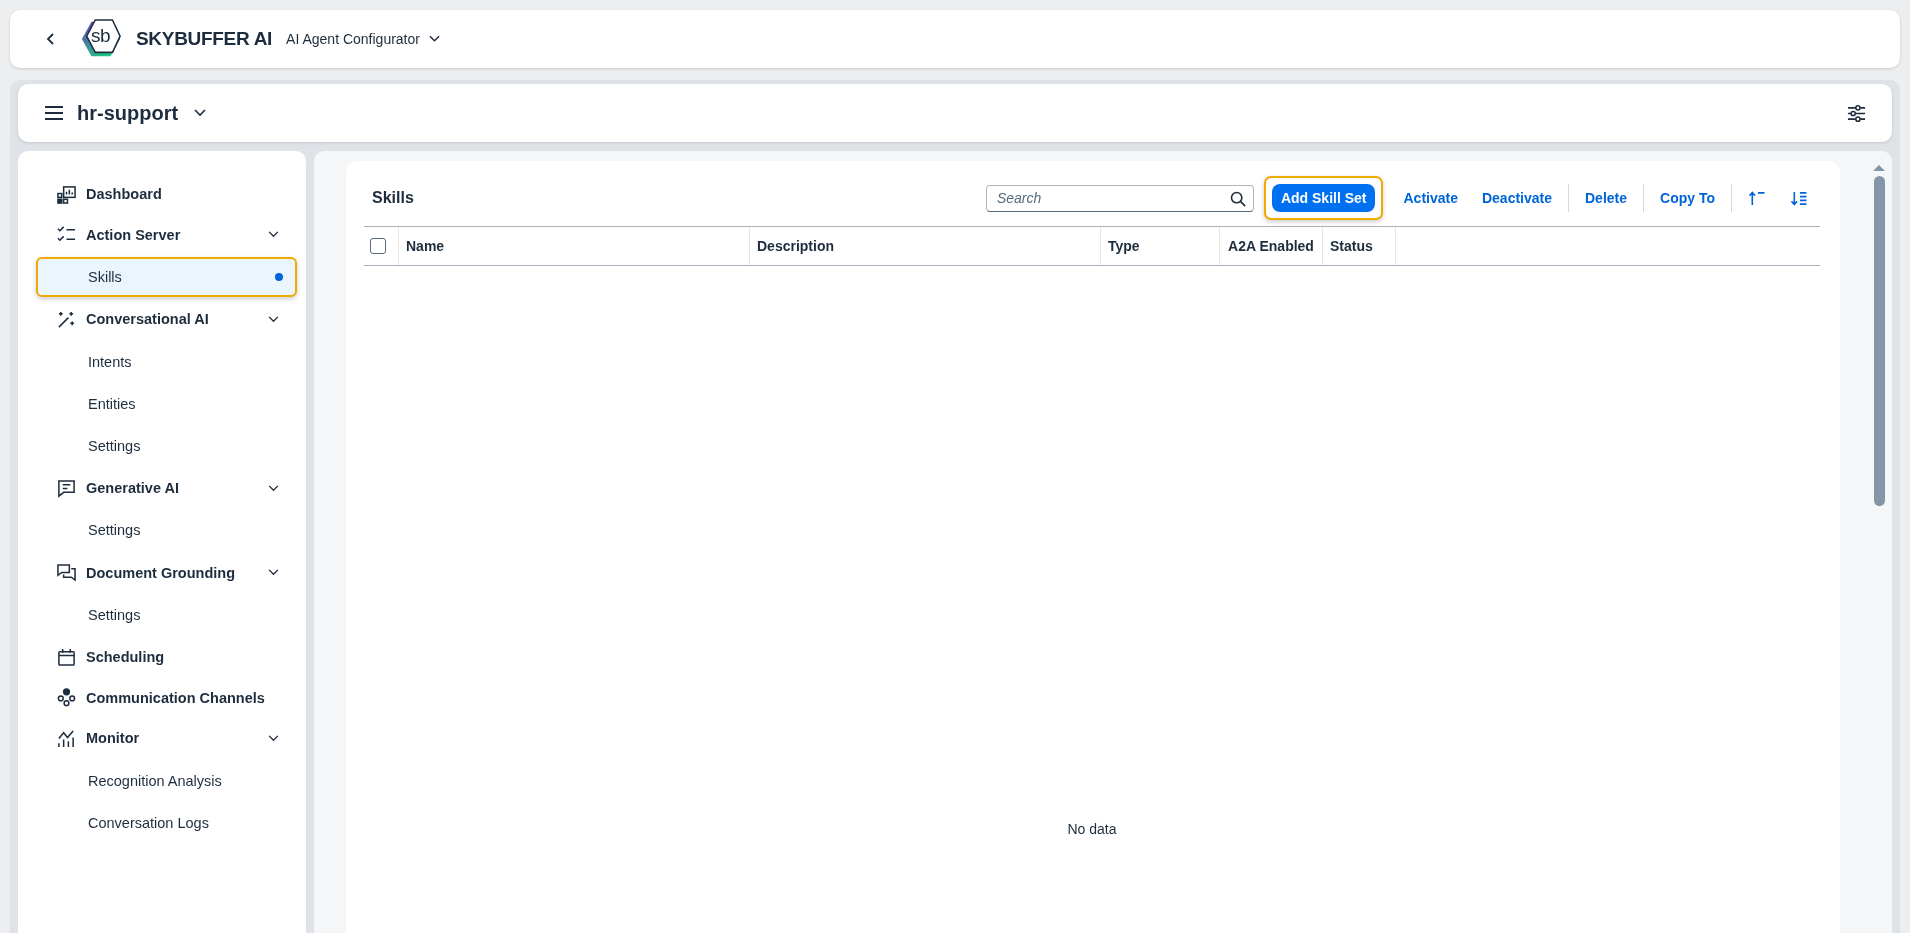 The image size is (1910, 933). Describe the element at coordinates (1124, 246) in the screenshot. I see `column-header: Type` at that location.